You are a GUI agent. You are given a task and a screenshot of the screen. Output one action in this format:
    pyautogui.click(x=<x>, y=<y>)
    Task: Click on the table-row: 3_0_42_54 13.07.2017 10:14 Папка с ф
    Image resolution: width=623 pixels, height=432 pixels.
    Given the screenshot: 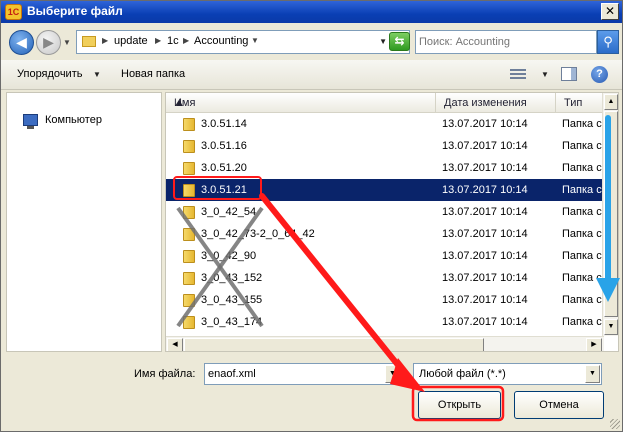 What is the action you would take?
    pyautogui.click(x=390, y=212)
    